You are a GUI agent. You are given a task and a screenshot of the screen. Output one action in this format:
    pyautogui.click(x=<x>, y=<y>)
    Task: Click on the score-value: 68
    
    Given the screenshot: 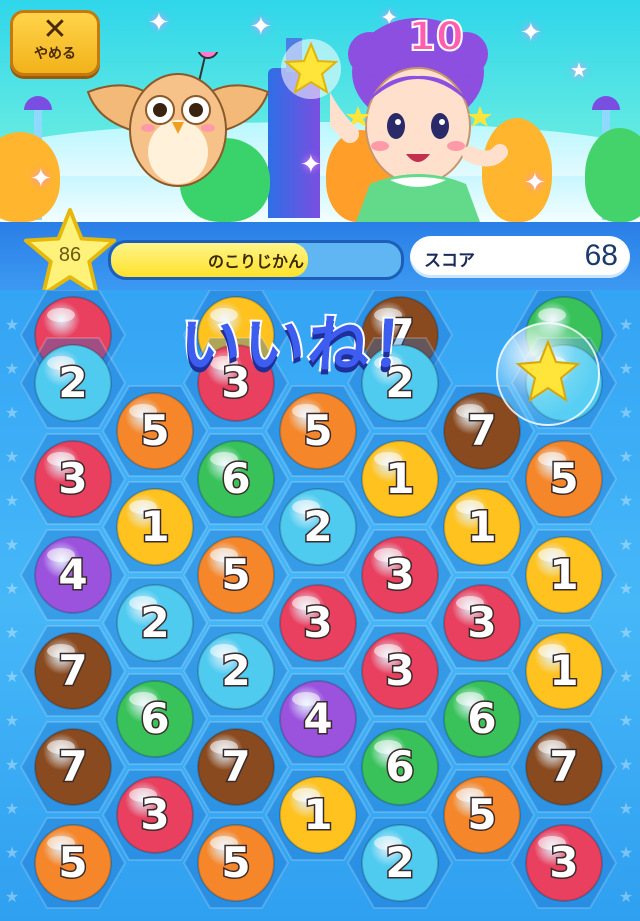 What is the action you would take?
    pyautogui.click(x=601, y=255)
    